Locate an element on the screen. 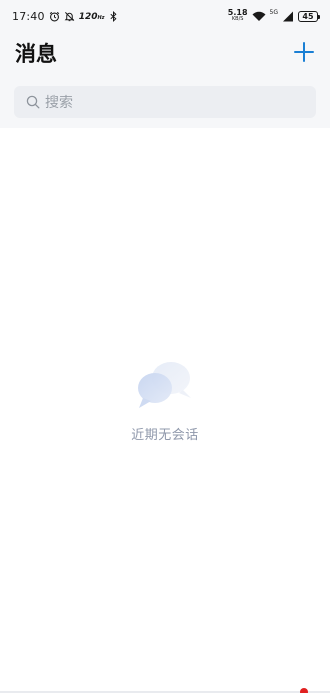 This screenshot has height=693, width=330. network-speed: 5.18 KB/S is located at coordinates (238, 16).